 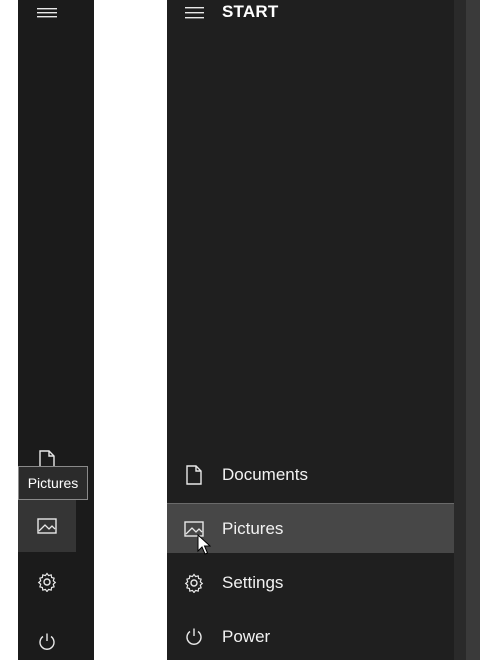 I want to click on rail-power-button, so click(x=47, y=639).